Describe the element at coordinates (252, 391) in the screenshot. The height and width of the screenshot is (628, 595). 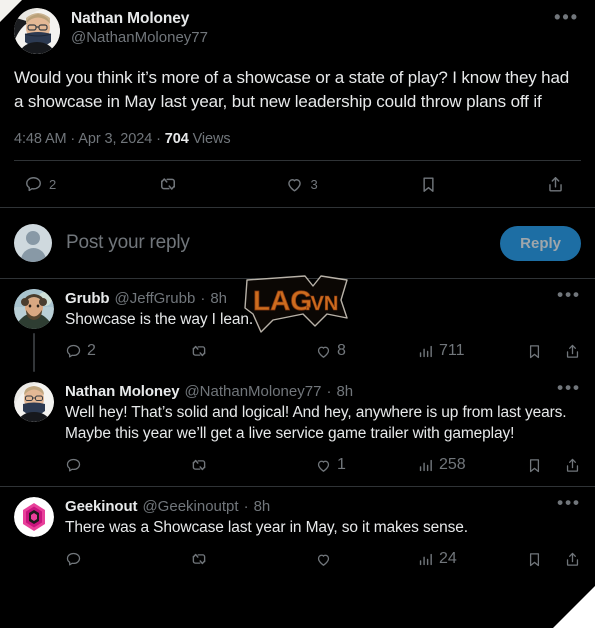
I see `reply-handle: @NathanMoloney77` at that location.